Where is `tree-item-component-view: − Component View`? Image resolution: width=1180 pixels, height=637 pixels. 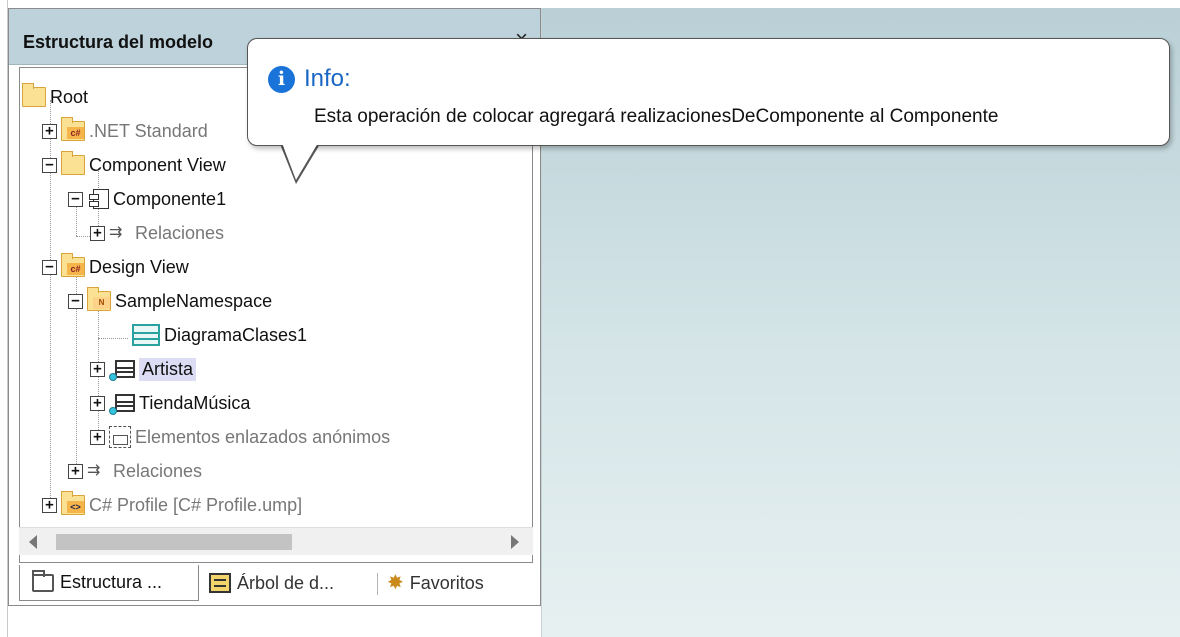 tree-item-component-view: − Component View is located at coordinates (134, 165).